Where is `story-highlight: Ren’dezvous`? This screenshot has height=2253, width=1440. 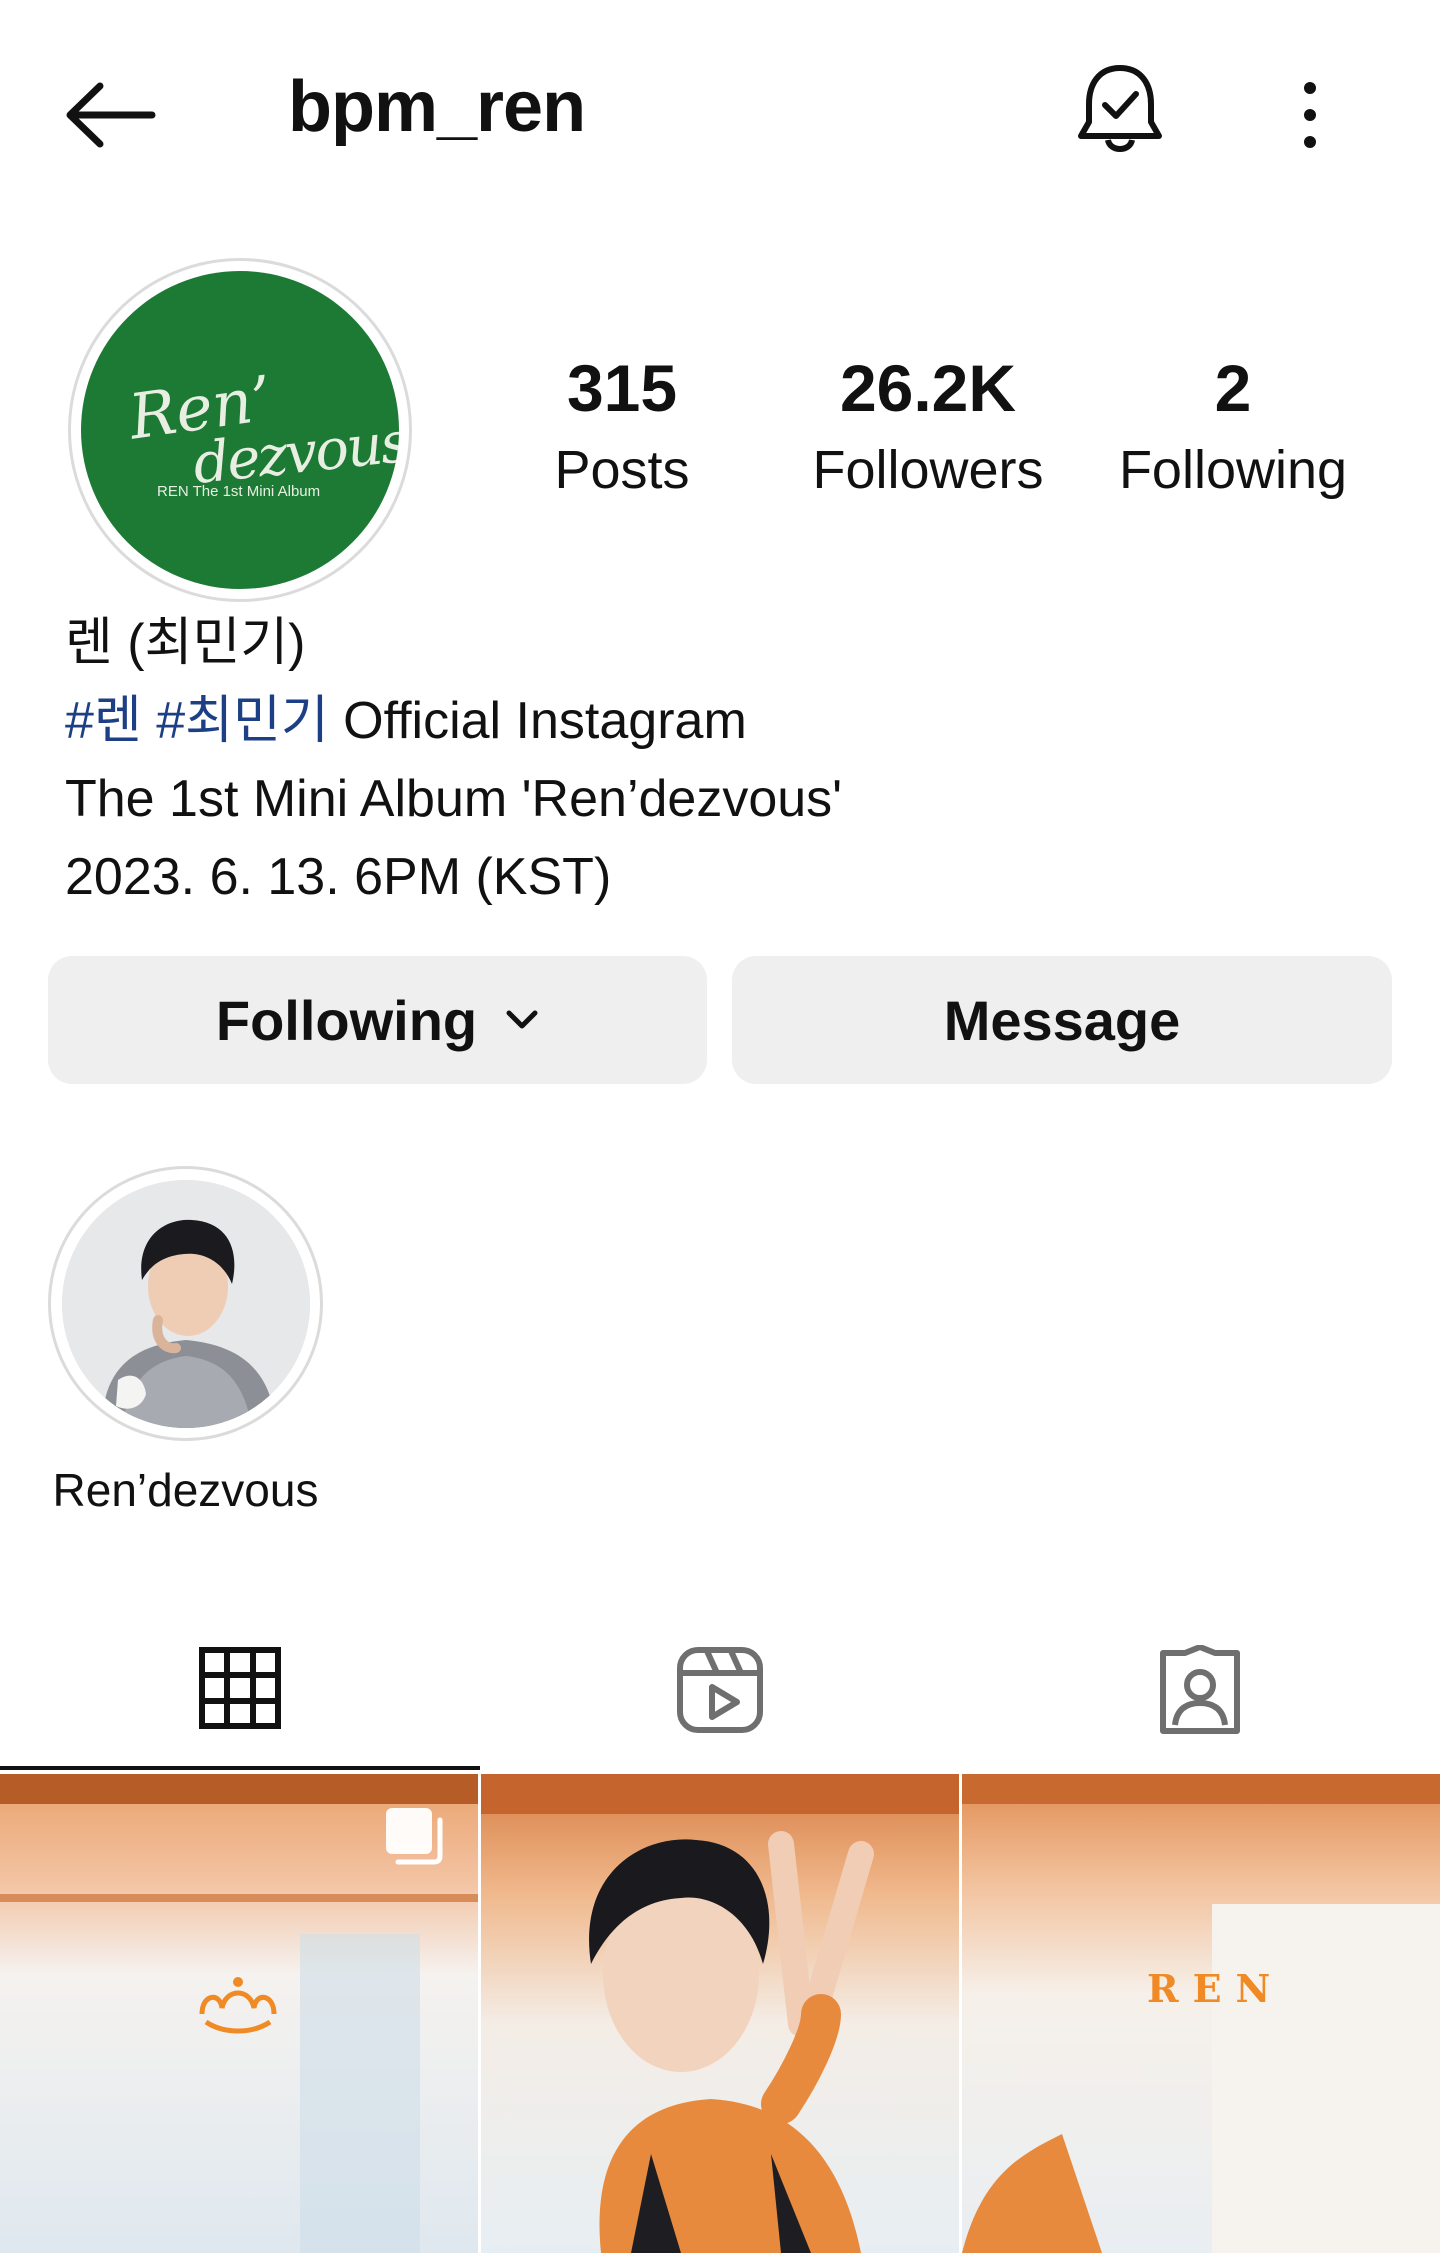
story-highlight: Ren’dezvous is located at coordinates (185, 1341).